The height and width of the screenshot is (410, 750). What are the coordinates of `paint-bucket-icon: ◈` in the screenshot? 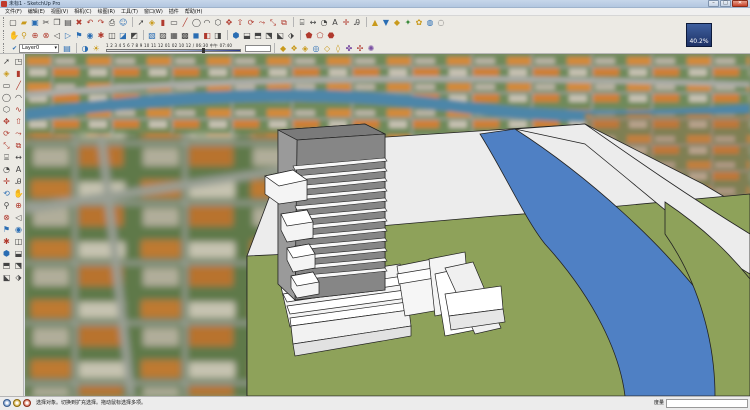 It's located at (6, 73).